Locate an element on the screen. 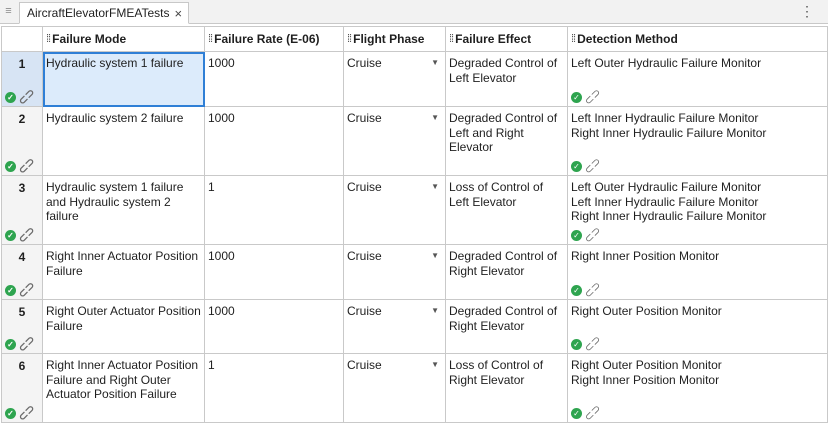 This screenshot has width=828, height=424. row-number: 6 ✓ ⊂⊃ is located at coordinates (22, 388).